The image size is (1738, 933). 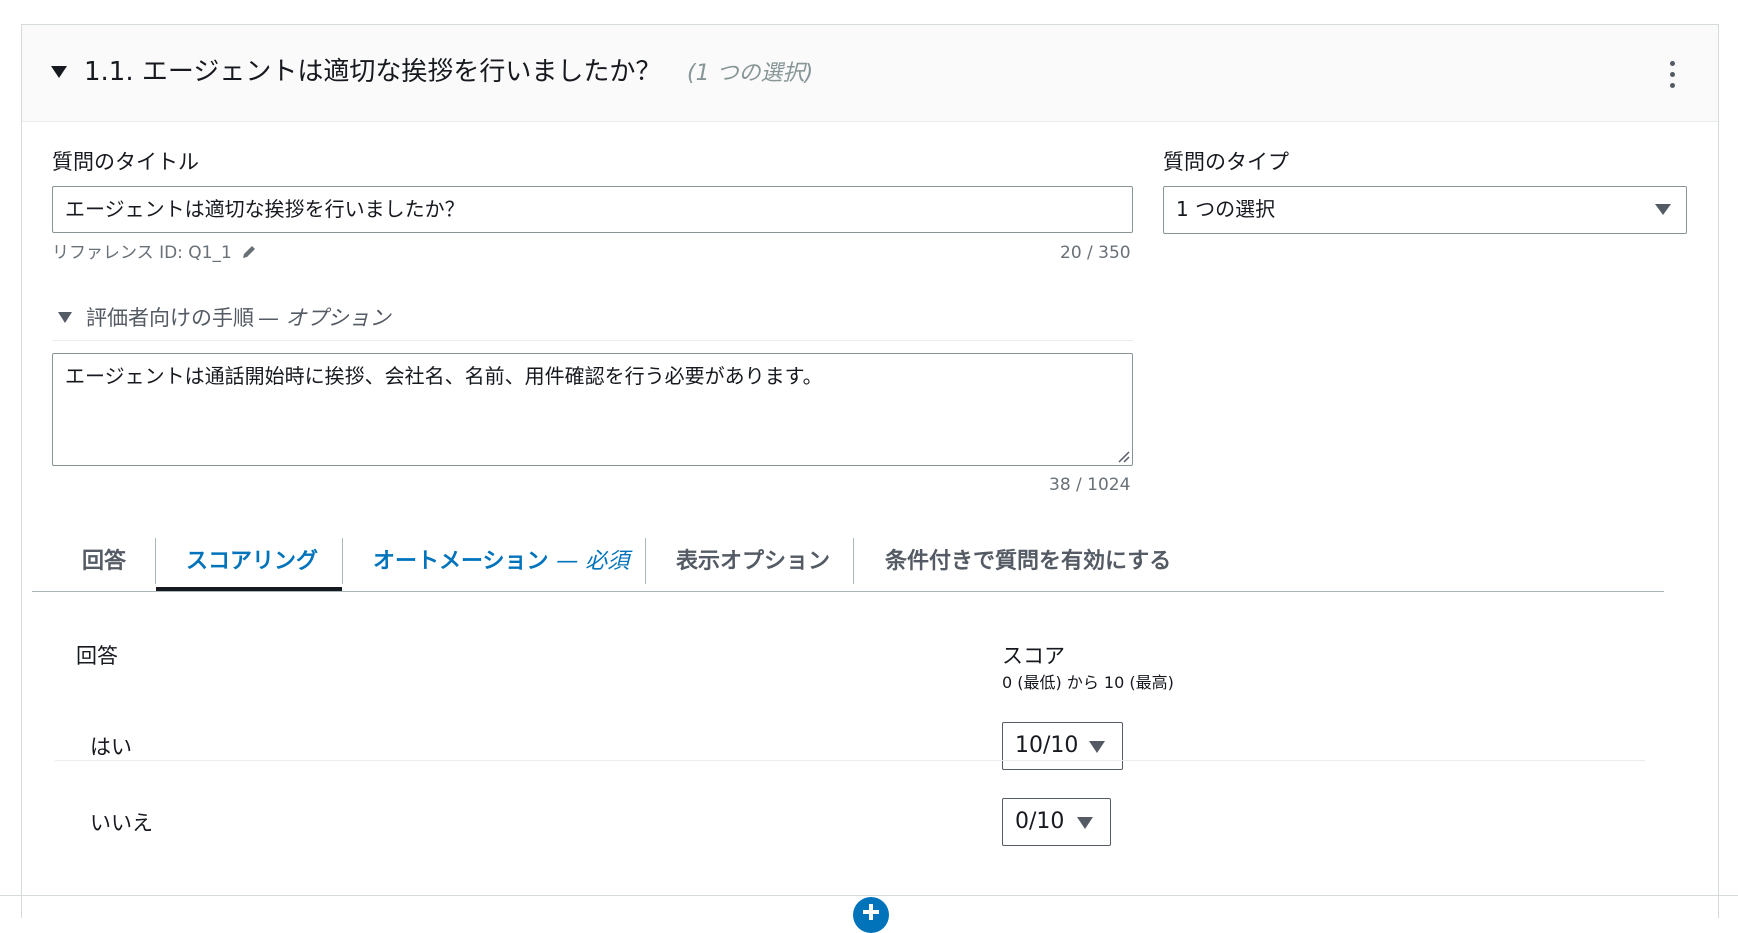 I want to click on kebab-menu-icon, so click(x=1672, y=76).